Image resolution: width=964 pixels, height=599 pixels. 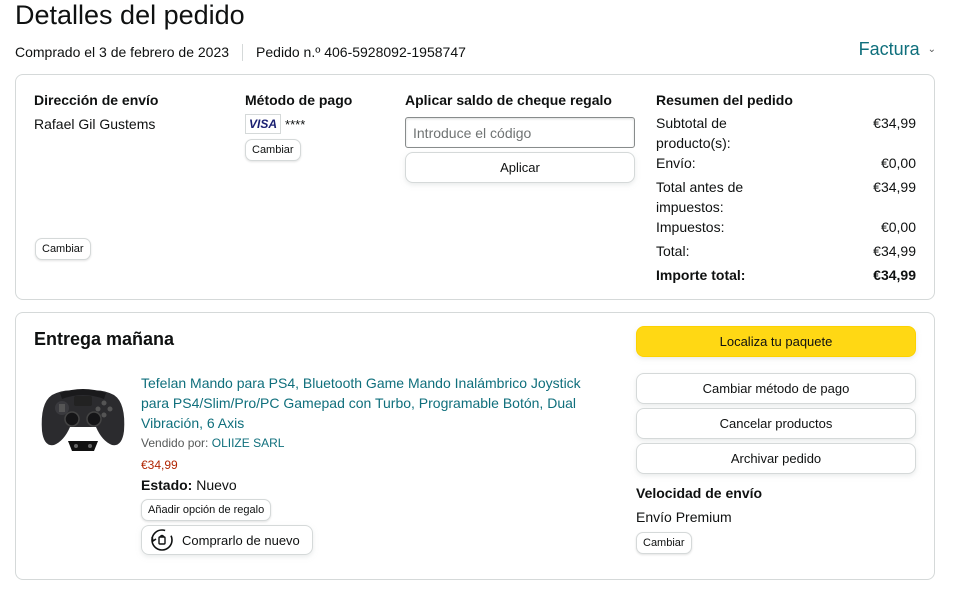 What do you see at coordinates (263, 124) in the screenshot?
I see `visa-icon: VISA` at bounding box center [263, 124].